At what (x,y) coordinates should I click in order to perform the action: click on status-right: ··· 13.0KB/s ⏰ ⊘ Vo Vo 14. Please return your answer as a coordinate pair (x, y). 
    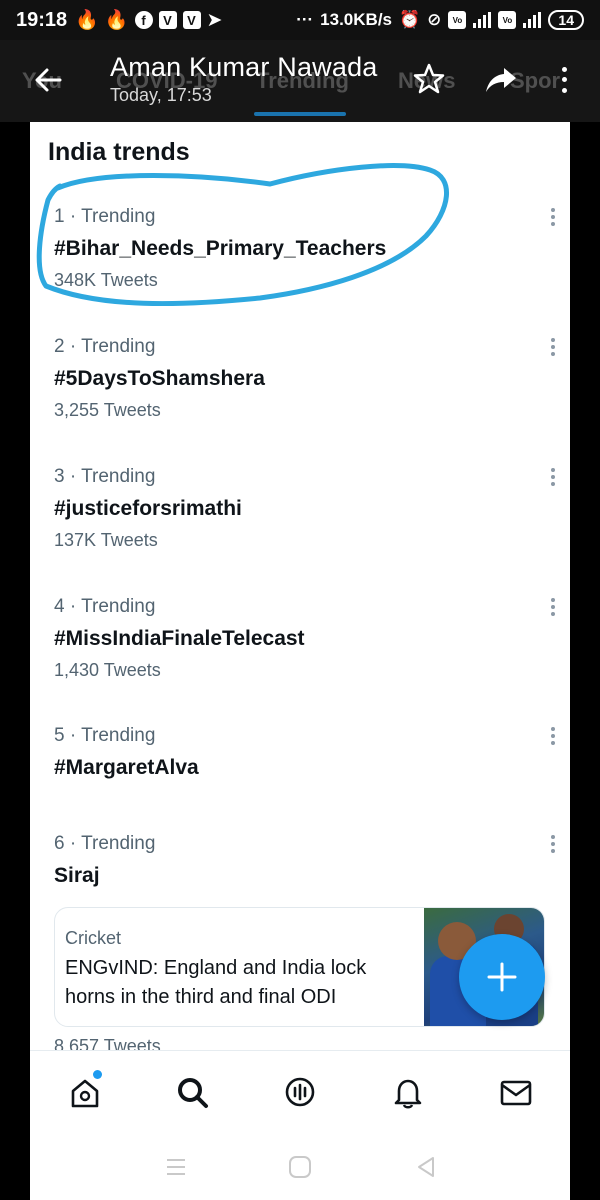
    Looking at the image, I should click on (440, 20).